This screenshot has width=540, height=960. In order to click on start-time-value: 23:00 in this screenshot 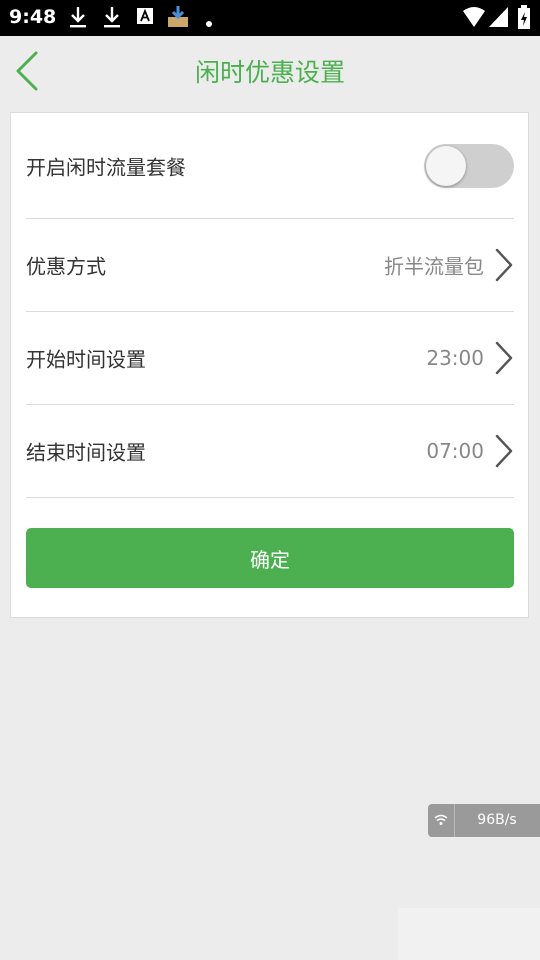, I will do `click(455, 358)`.